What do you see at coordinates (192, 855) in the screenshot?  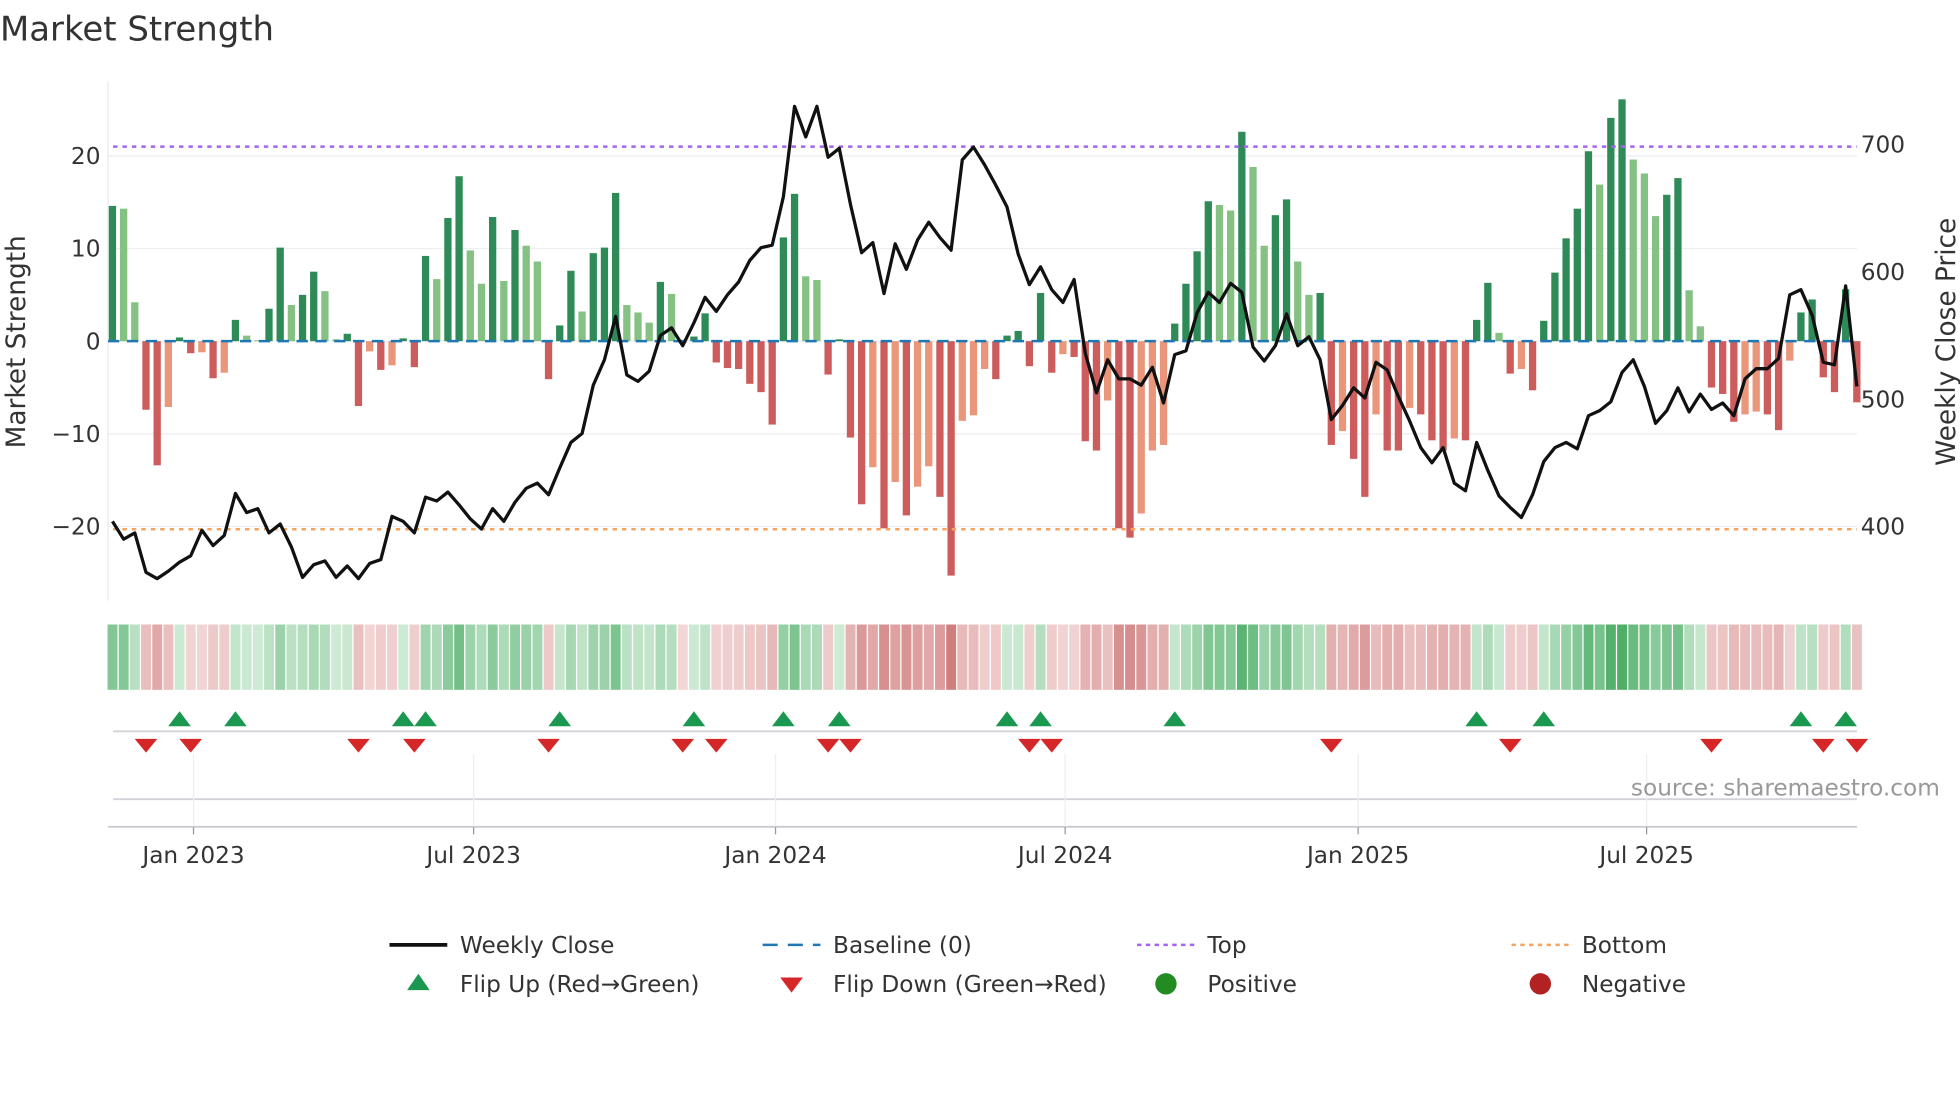 I see `x-tick-label: Jan 2023` at bounding box center [192, 855].